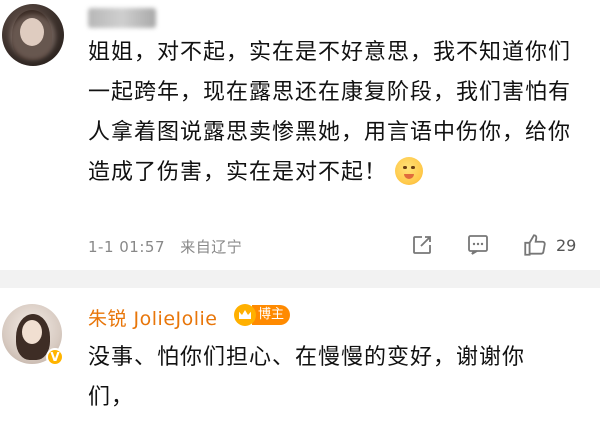  I want to click on verified-badge-icon: V, so click(55, 357).